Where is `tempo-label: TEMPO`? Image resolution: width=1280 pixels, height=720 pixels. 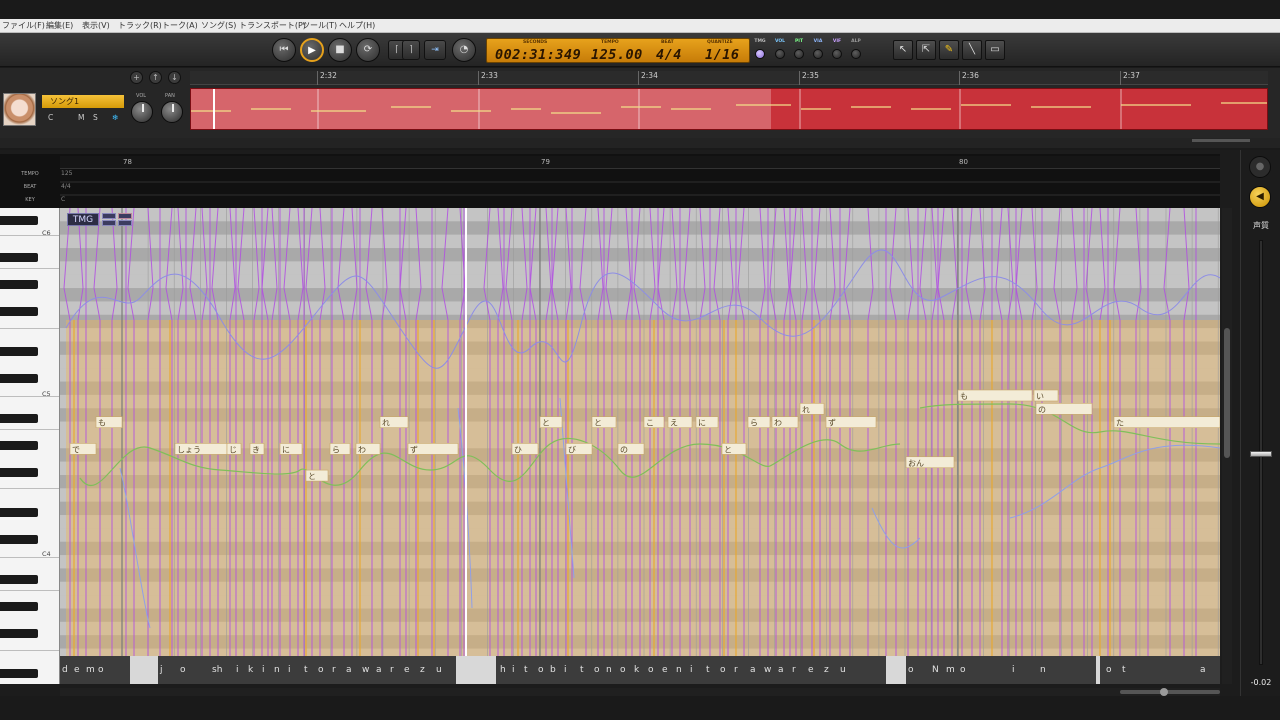 tempo-label: TEMPO is located at coordinates (610, 42).